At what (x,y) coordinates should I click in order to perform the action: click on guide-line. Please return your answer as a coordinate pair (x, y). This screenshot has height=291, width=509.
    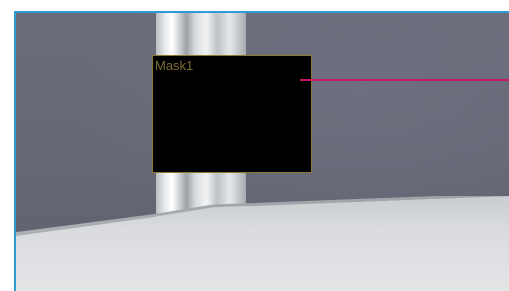
    Looking at the image, I should click on (404, 80).